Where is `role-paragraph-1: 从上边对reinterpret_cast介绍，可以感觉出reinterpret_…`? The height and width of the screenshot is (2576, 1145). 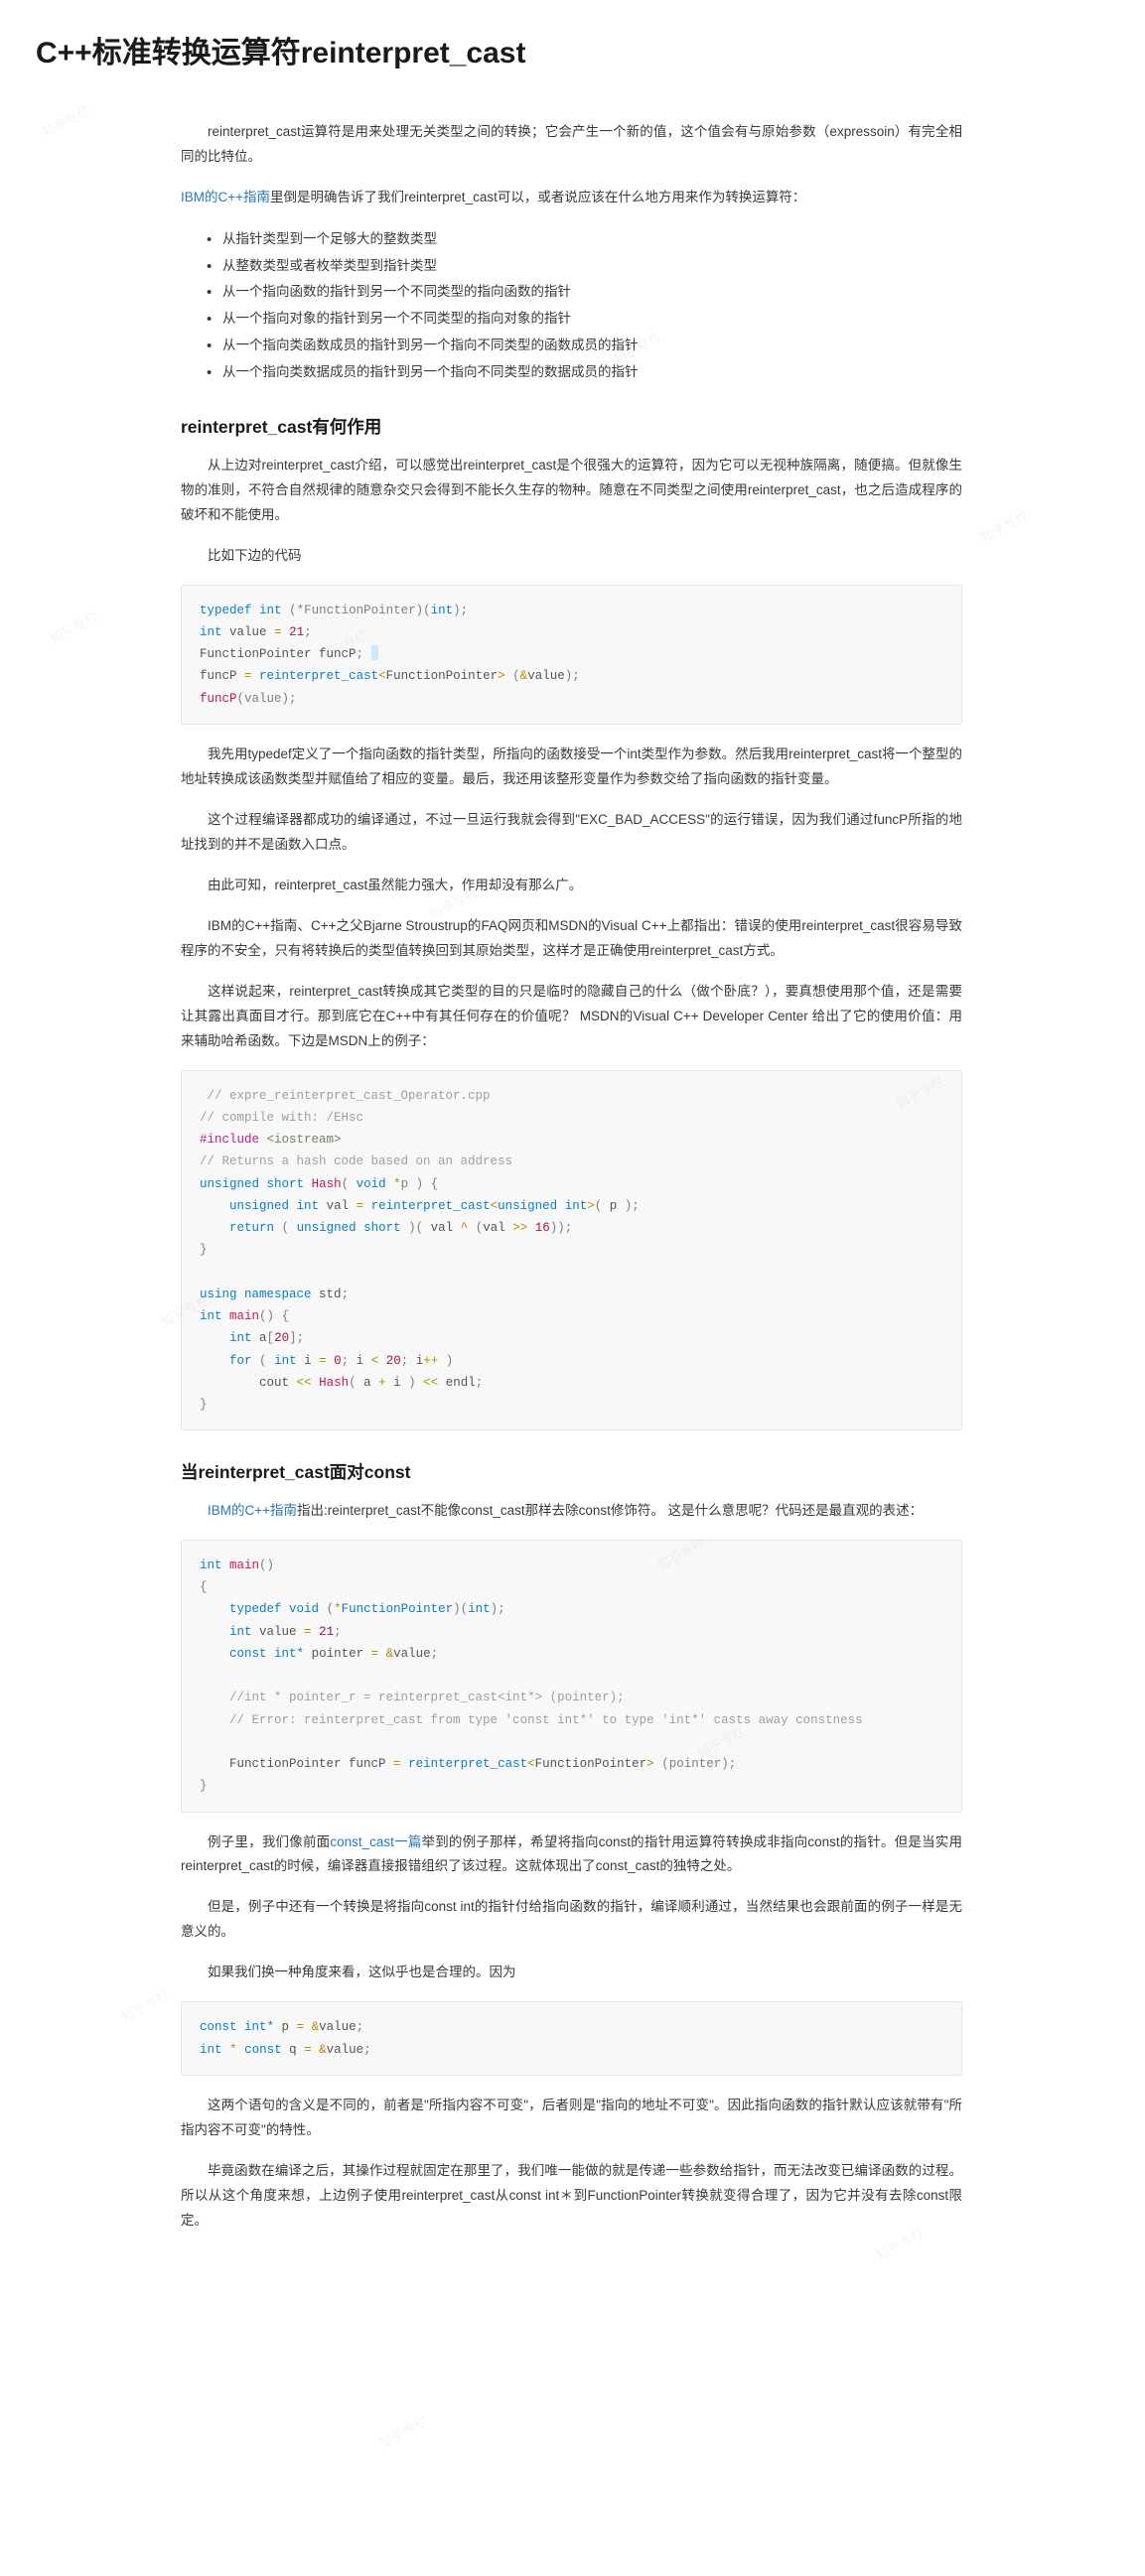
role-paragraph-1: 从上边对reinterpret_cast介绍，可以感觉出reinterpret_… is located at coordinates (572, 489).